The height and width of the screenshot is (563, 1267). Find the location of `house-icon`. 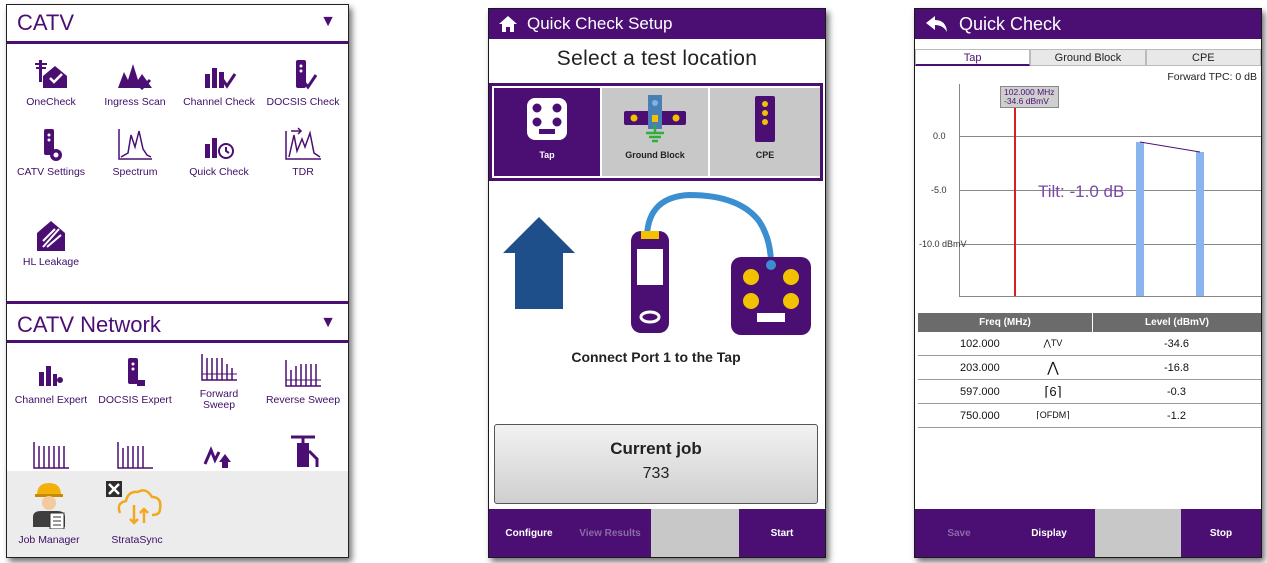

house-icon is located at coordinates (539, 263).